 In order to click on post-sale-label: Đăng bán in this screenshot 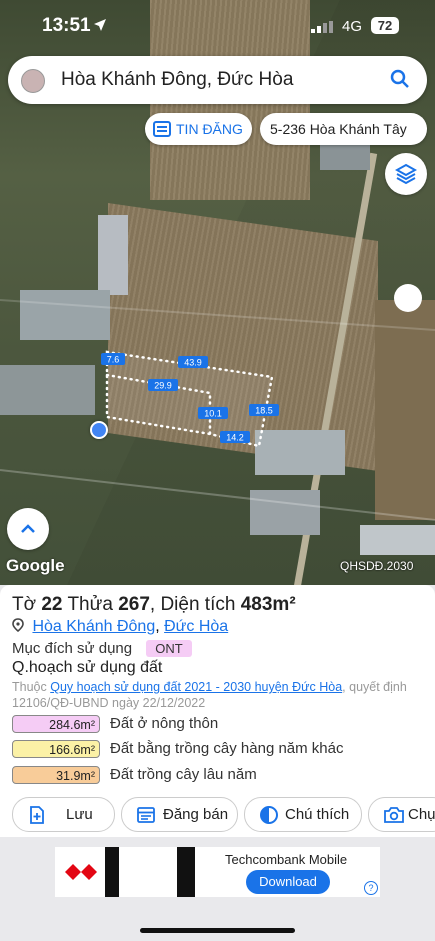, I will do `click(196, 814)`.